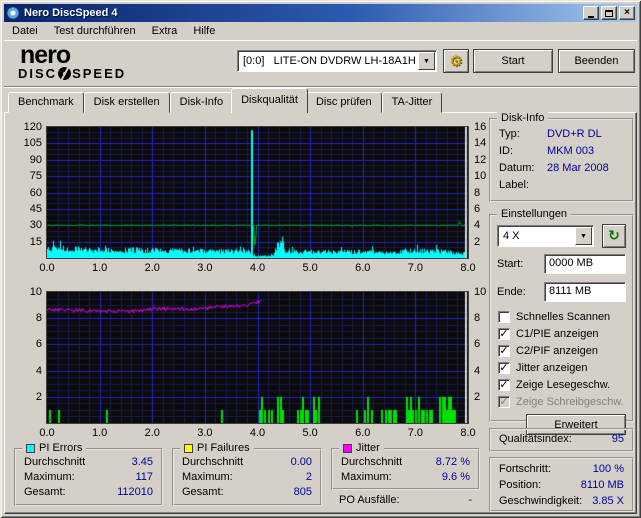 Image resolution: width=641 pixels, height=518 pixels. What do you see at coordinates (456, 61) in the screenshot?
I see `eject-button: ⚙` at bounding box center [456, 61].